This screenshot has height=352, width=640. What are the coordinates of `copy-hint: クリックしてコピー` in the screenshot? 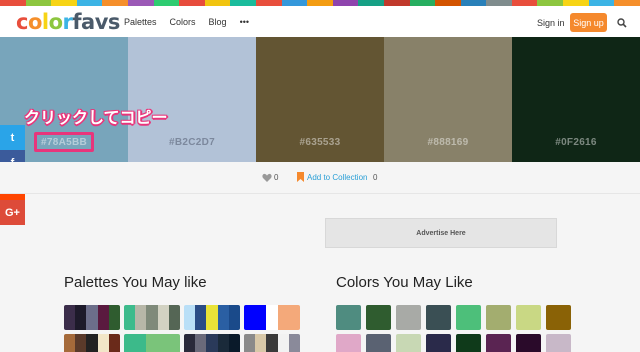 It's located at (96, 118).